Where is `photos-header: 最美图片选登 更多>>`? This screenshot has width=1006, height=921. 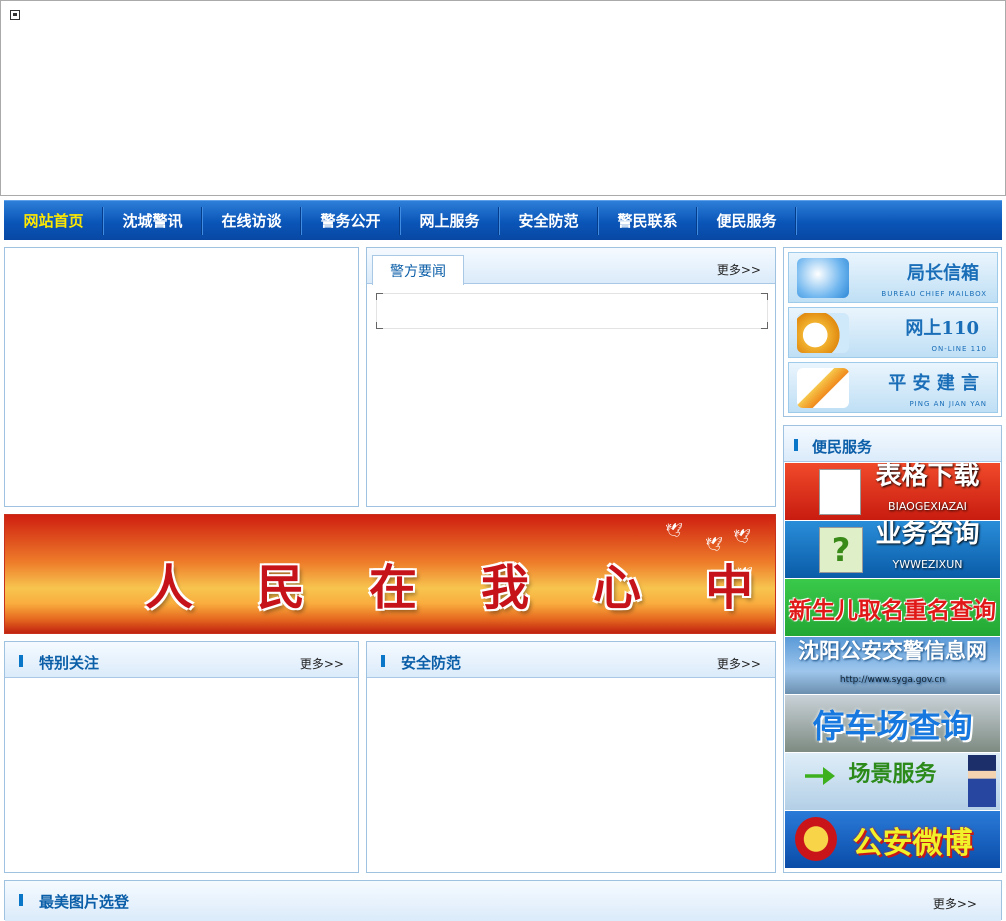
photos-header: 最美图片选登 更多>> is located at coordinates (503, 901).